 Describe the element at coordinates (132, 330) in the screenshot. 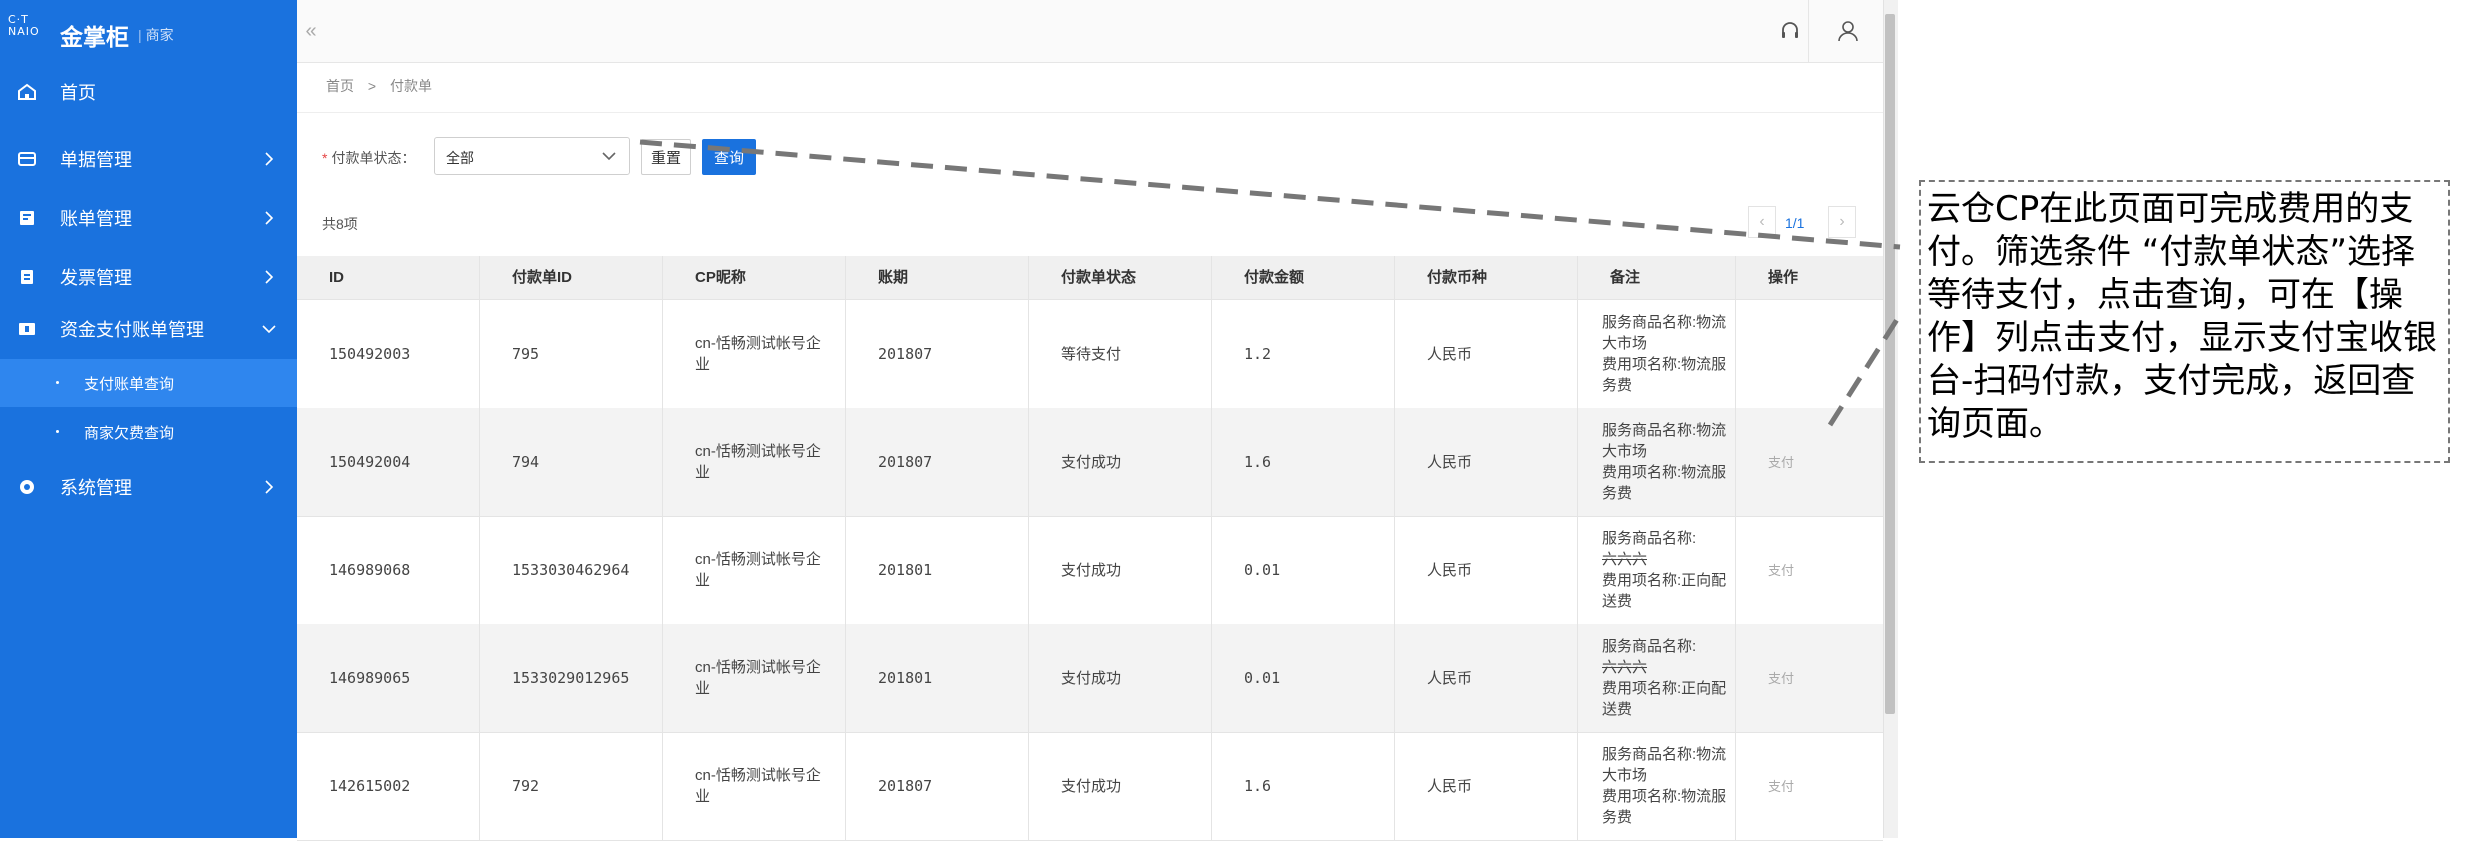

I see `sidebar-item-label: 资金支付账单管理` at that location.